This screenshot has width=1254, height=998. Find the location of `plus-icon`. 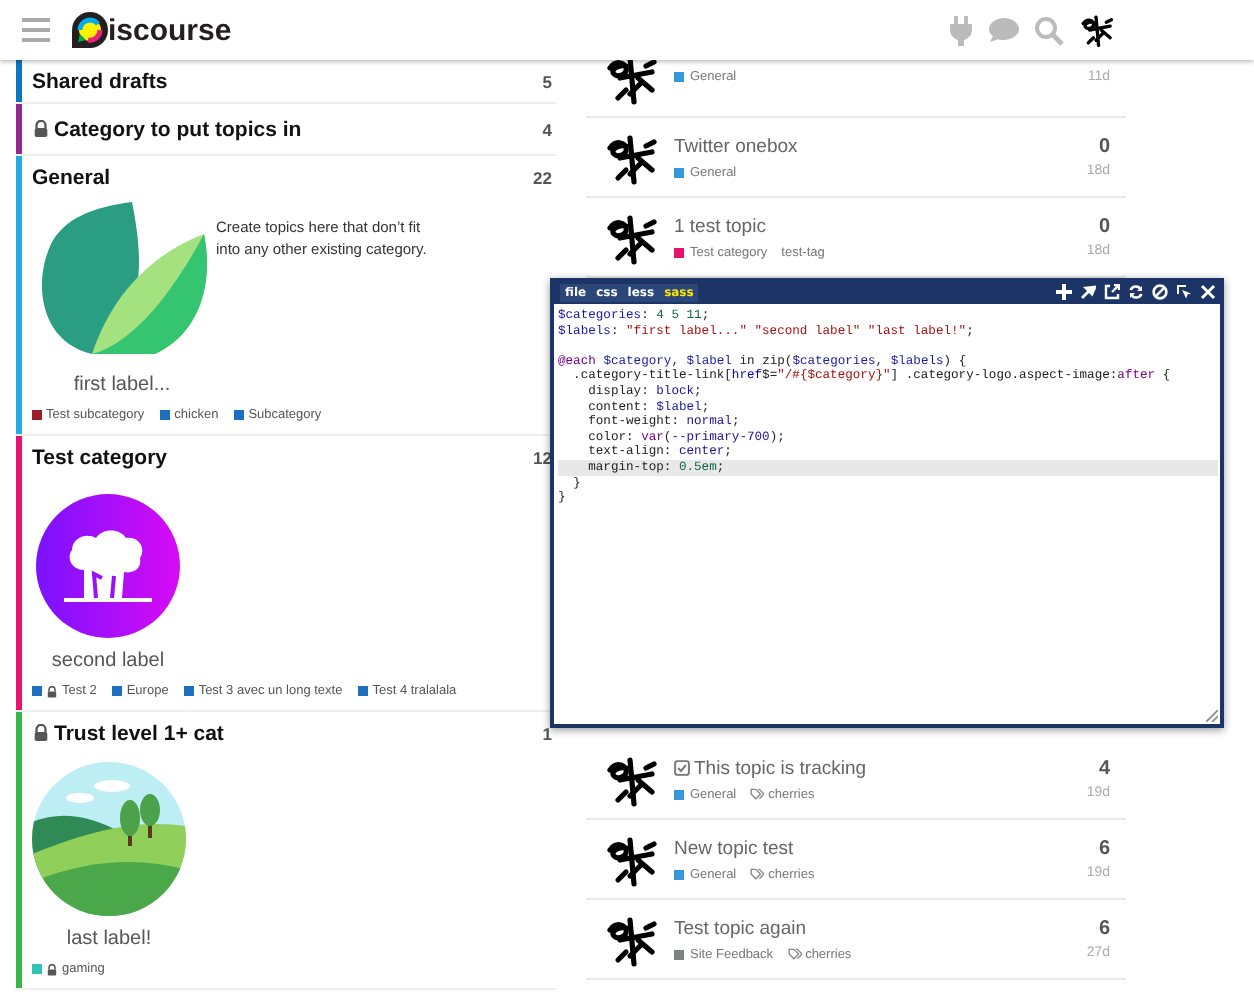

plus-icon is located at coordinates (1064, 292).